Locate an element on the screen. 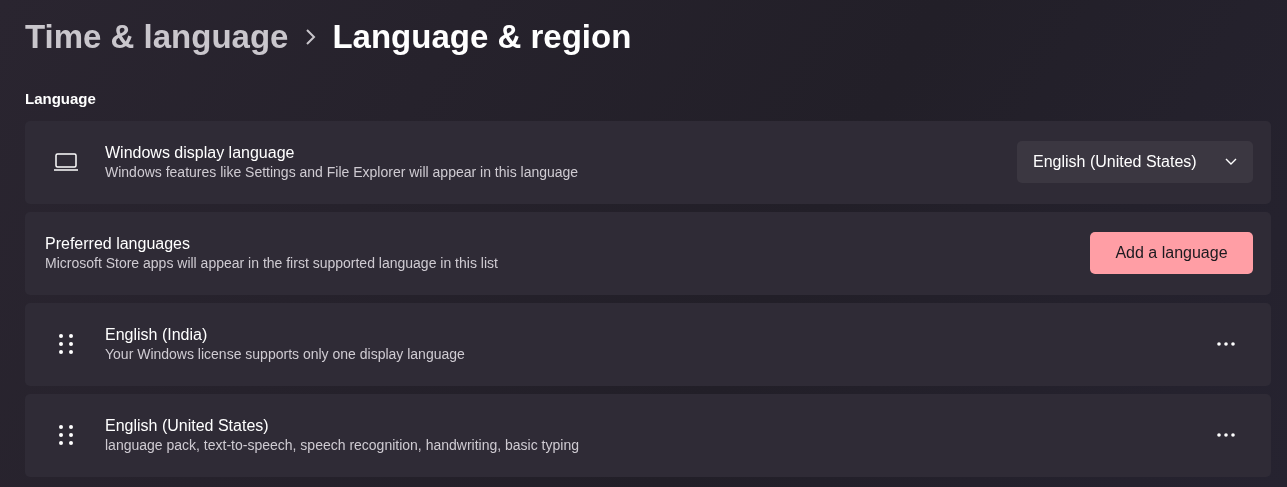  chevron-right-icon is located at coordinates (310, 37).